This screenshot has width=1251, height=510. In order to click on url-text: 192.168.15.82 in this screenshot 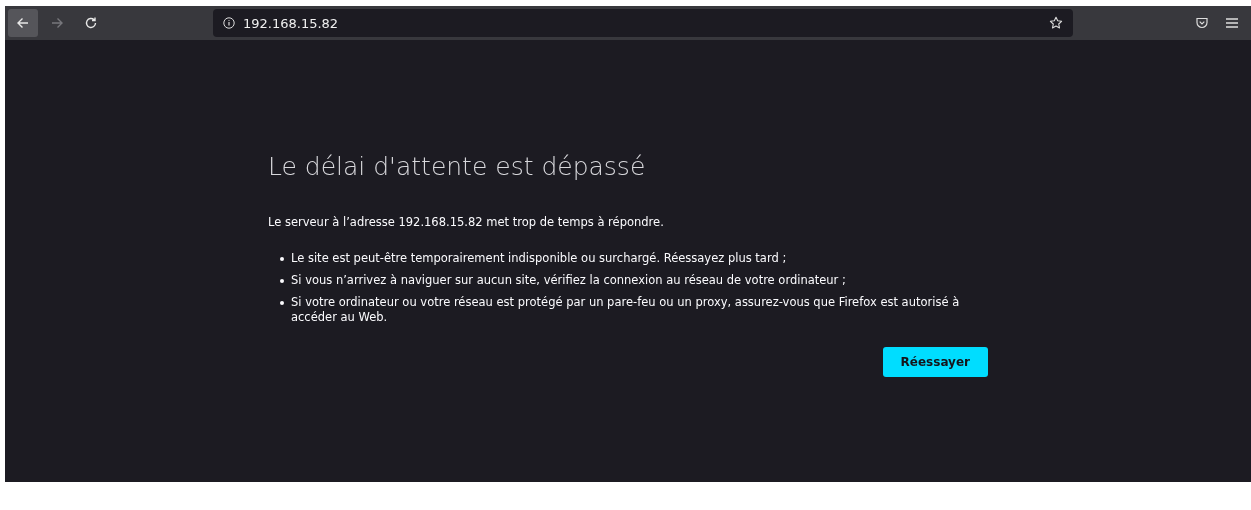, I will do `click(291, 23)`.